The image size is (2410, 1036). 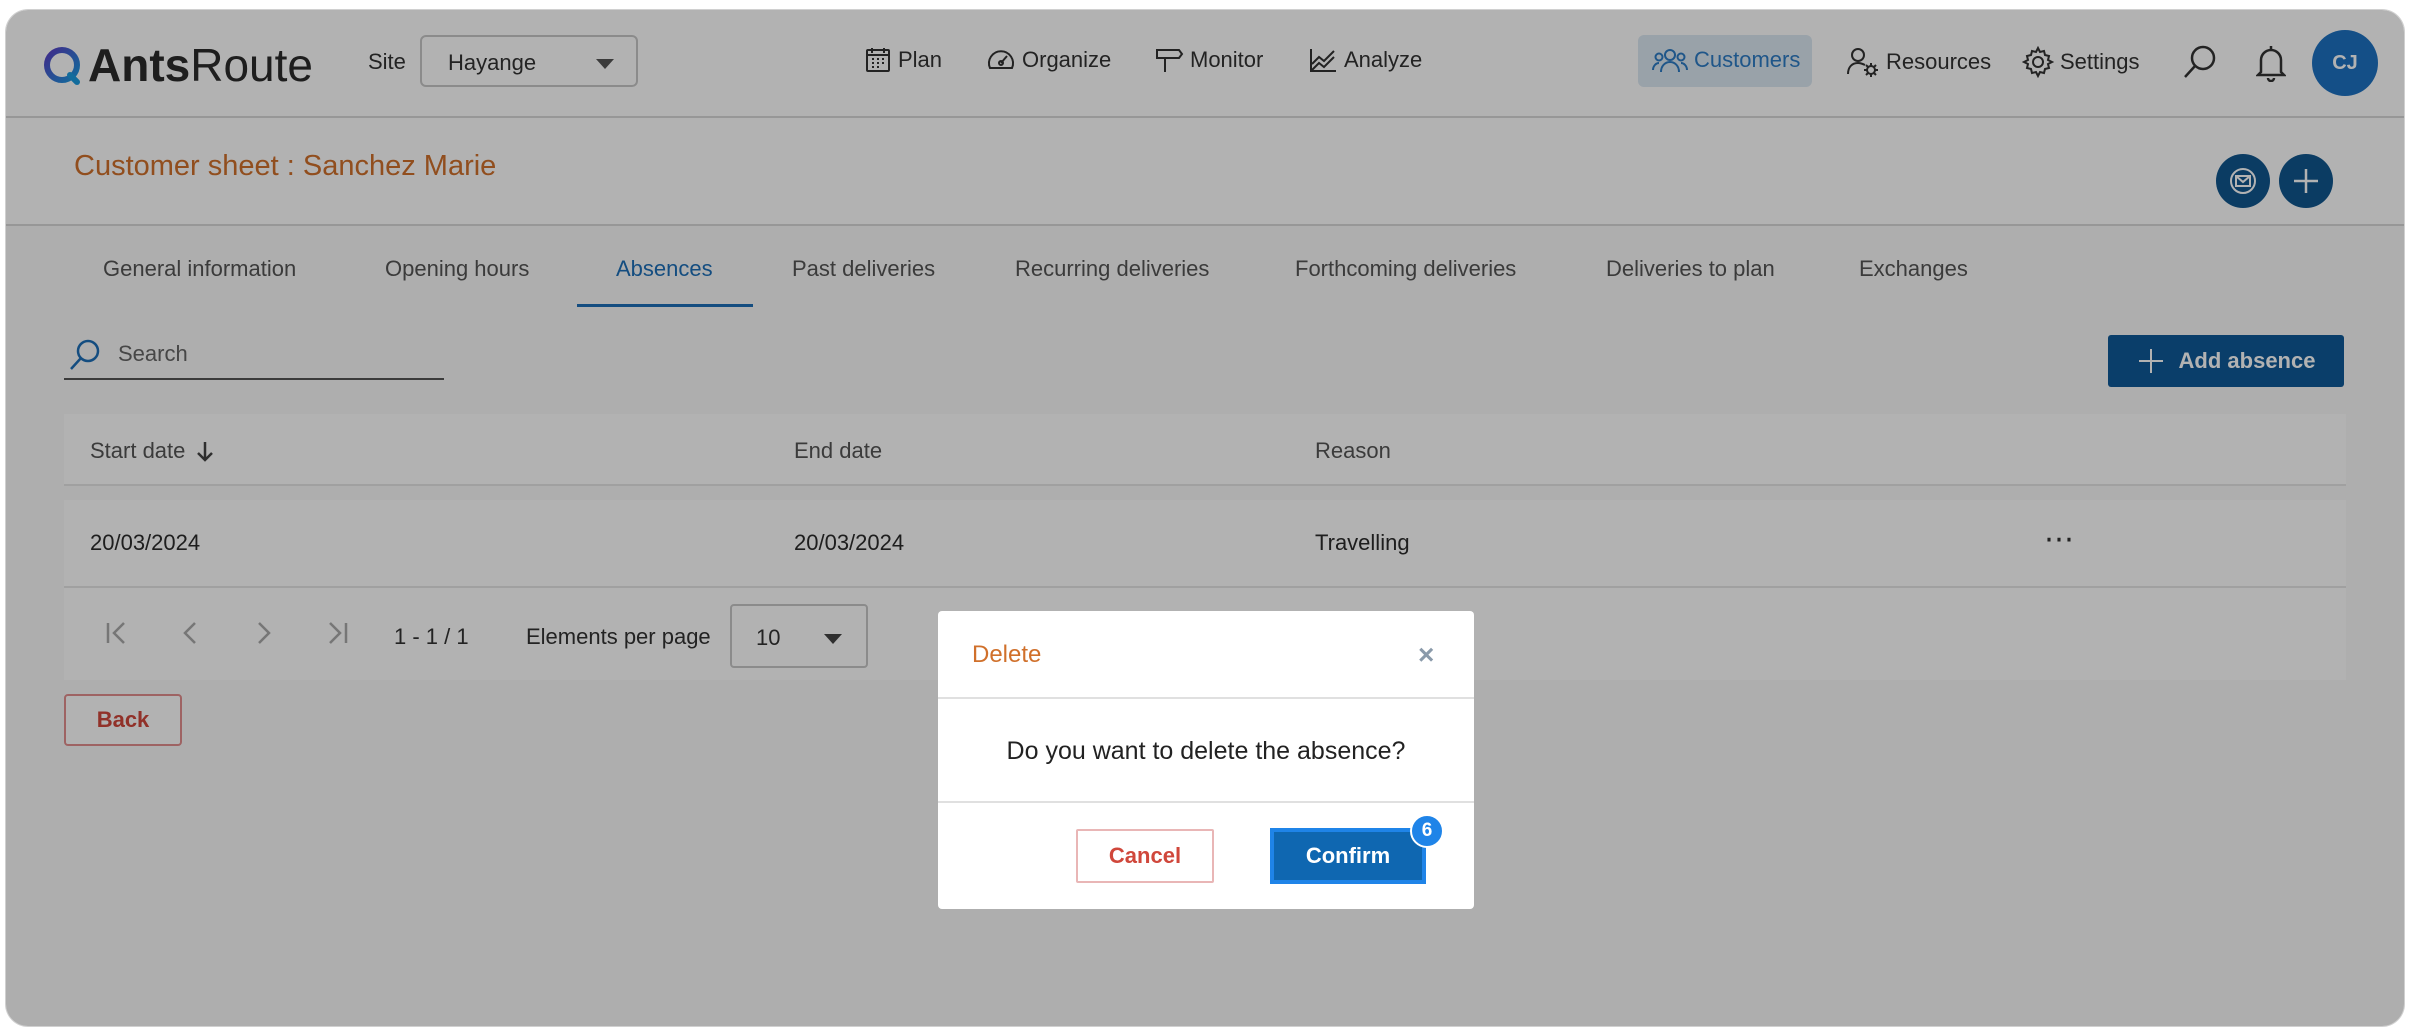 What do you see at coordinates (1427, 831) in the screenshot?
I see `step-badge: 6` at bounding box center [1427, 831].